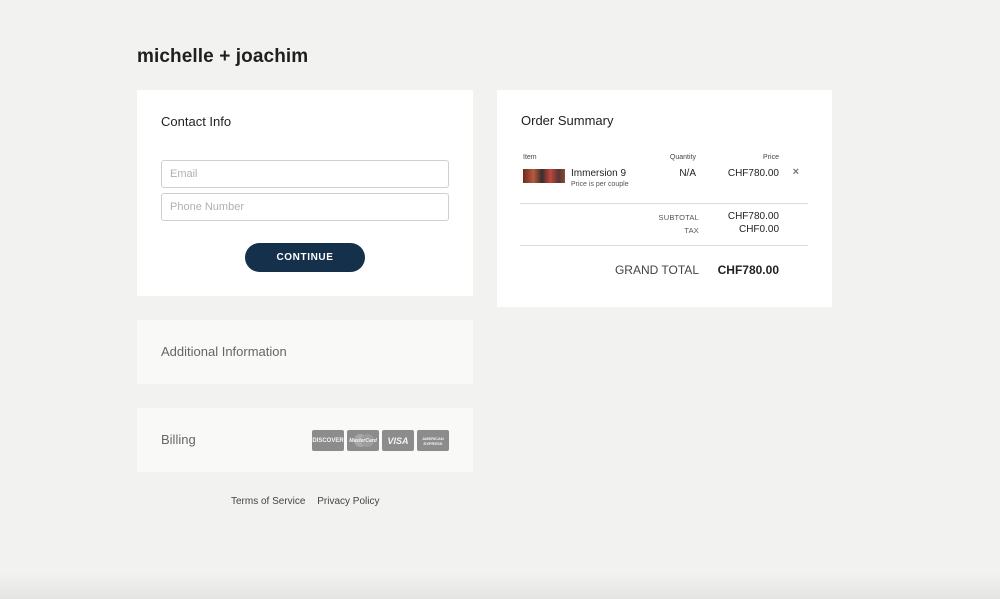 This screenshot has height=599, width=1000. What do you see at coordinates (328, 440) in the screenshot?
I see `discover-card-icon: DISCOVER` at bounding box center [328, 440].